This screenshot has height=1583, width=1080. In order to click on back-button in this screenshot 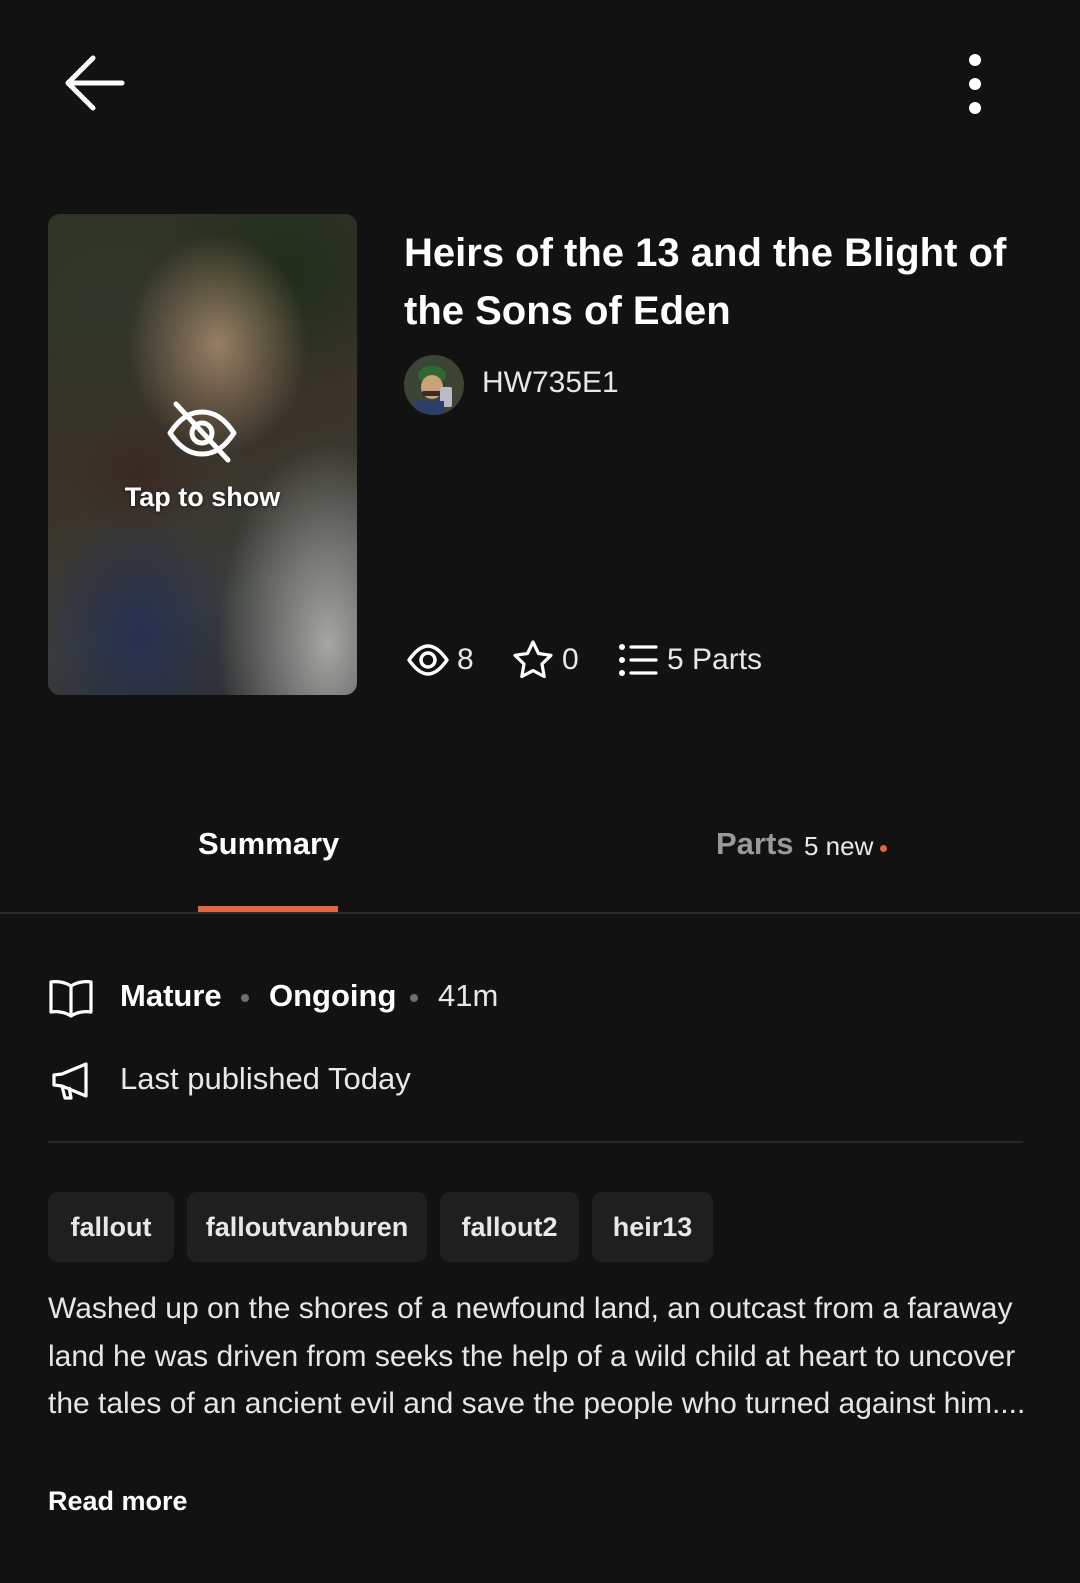, I will do `click(96, 83)`.